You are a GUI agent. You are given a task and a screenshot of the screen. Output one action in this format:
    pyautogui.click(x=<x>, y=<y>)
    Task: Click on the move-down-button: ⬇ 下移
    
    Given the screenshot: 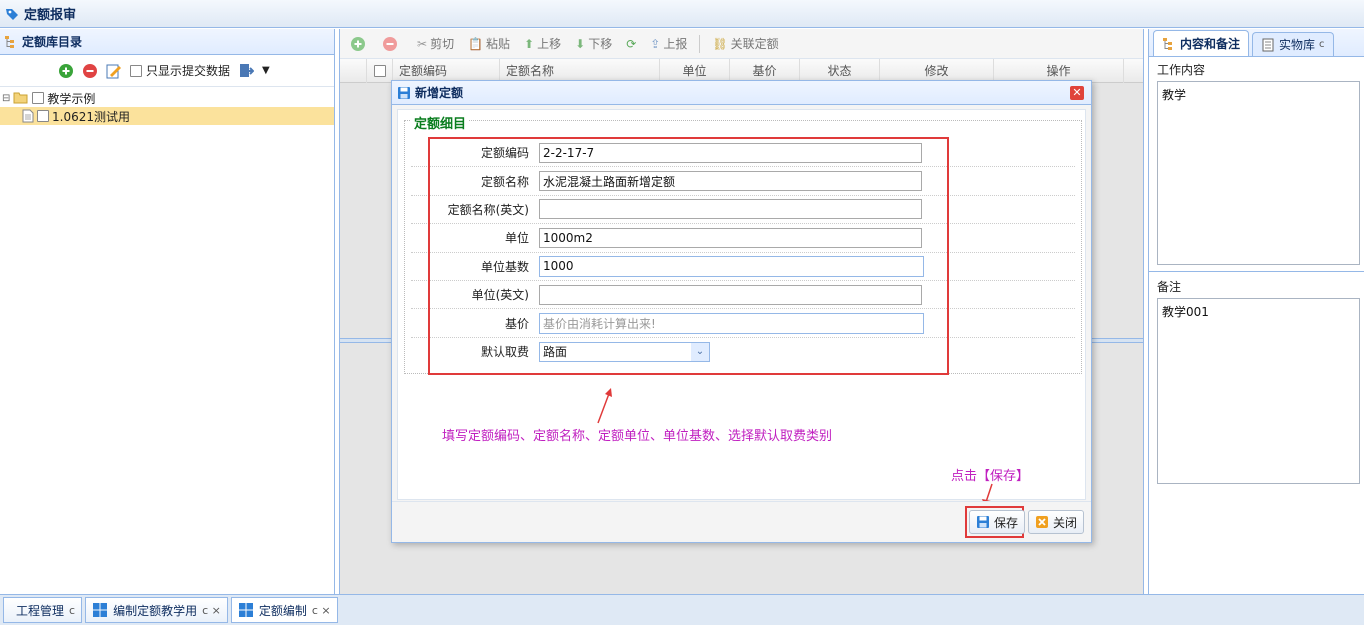 What is the action you would take?
    pyautogui.click(x=593, y=44)
    